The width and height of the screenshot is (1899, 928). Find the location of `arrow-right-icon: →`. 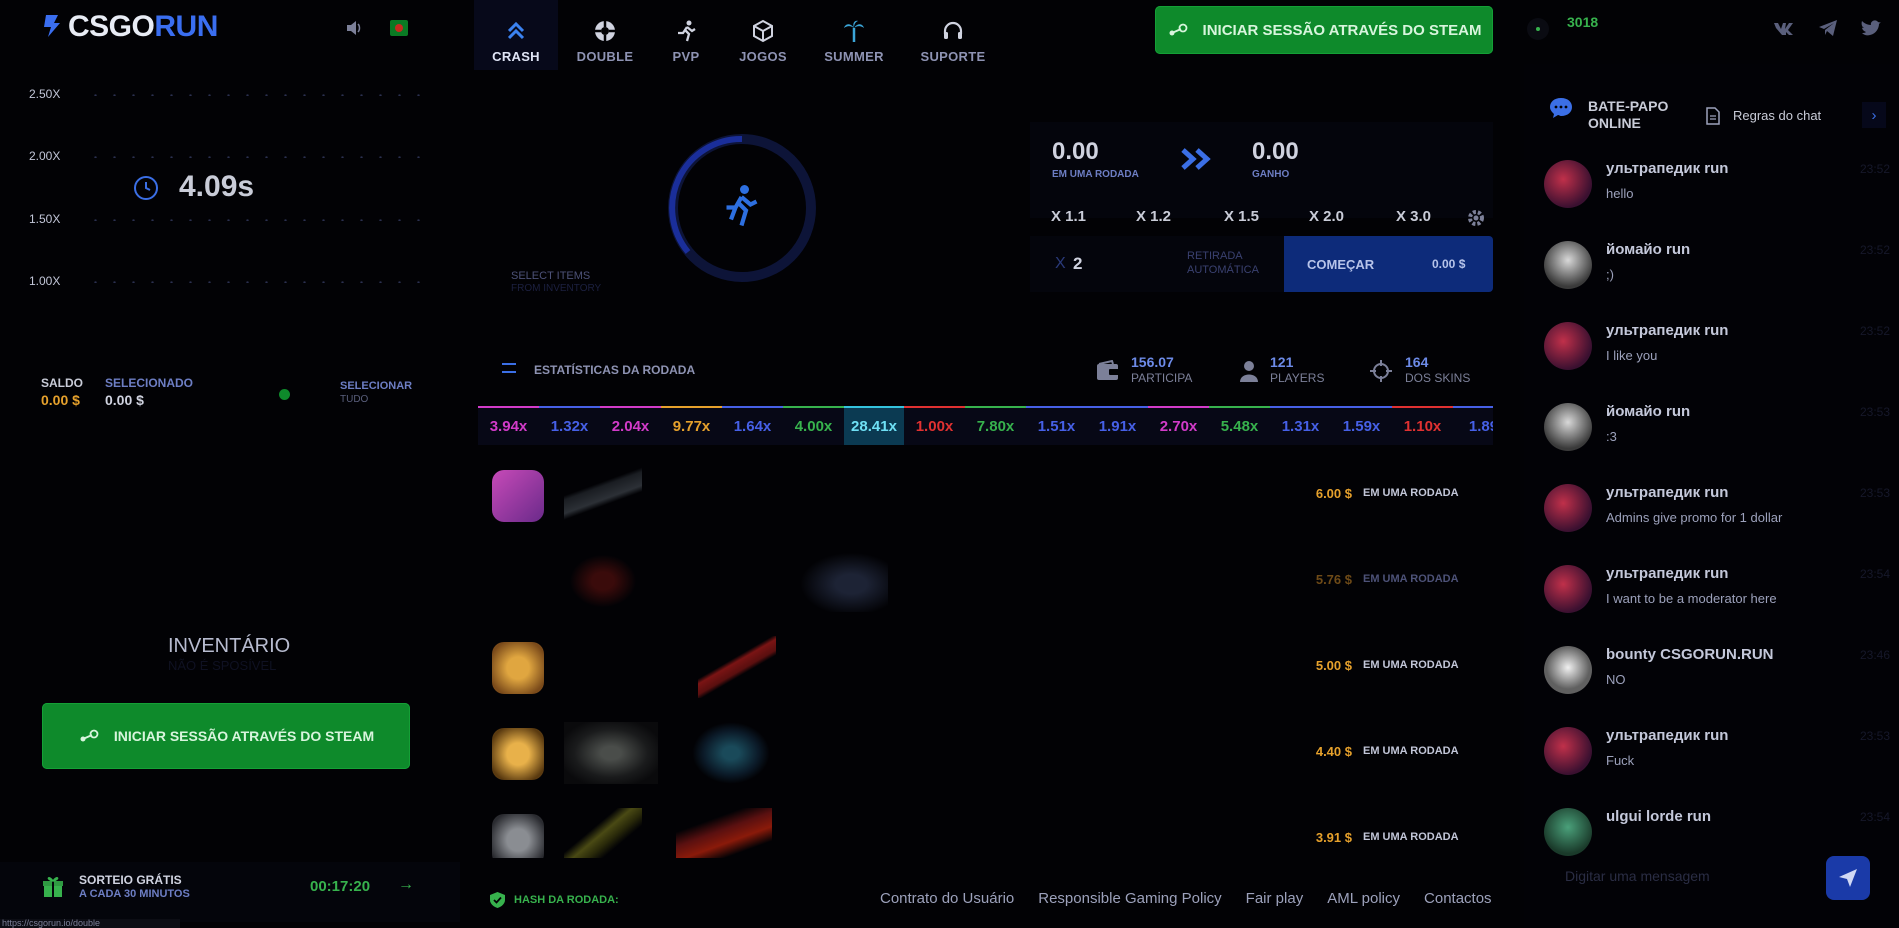

arrow-right-icon: → is located at coordinates (406, 885).